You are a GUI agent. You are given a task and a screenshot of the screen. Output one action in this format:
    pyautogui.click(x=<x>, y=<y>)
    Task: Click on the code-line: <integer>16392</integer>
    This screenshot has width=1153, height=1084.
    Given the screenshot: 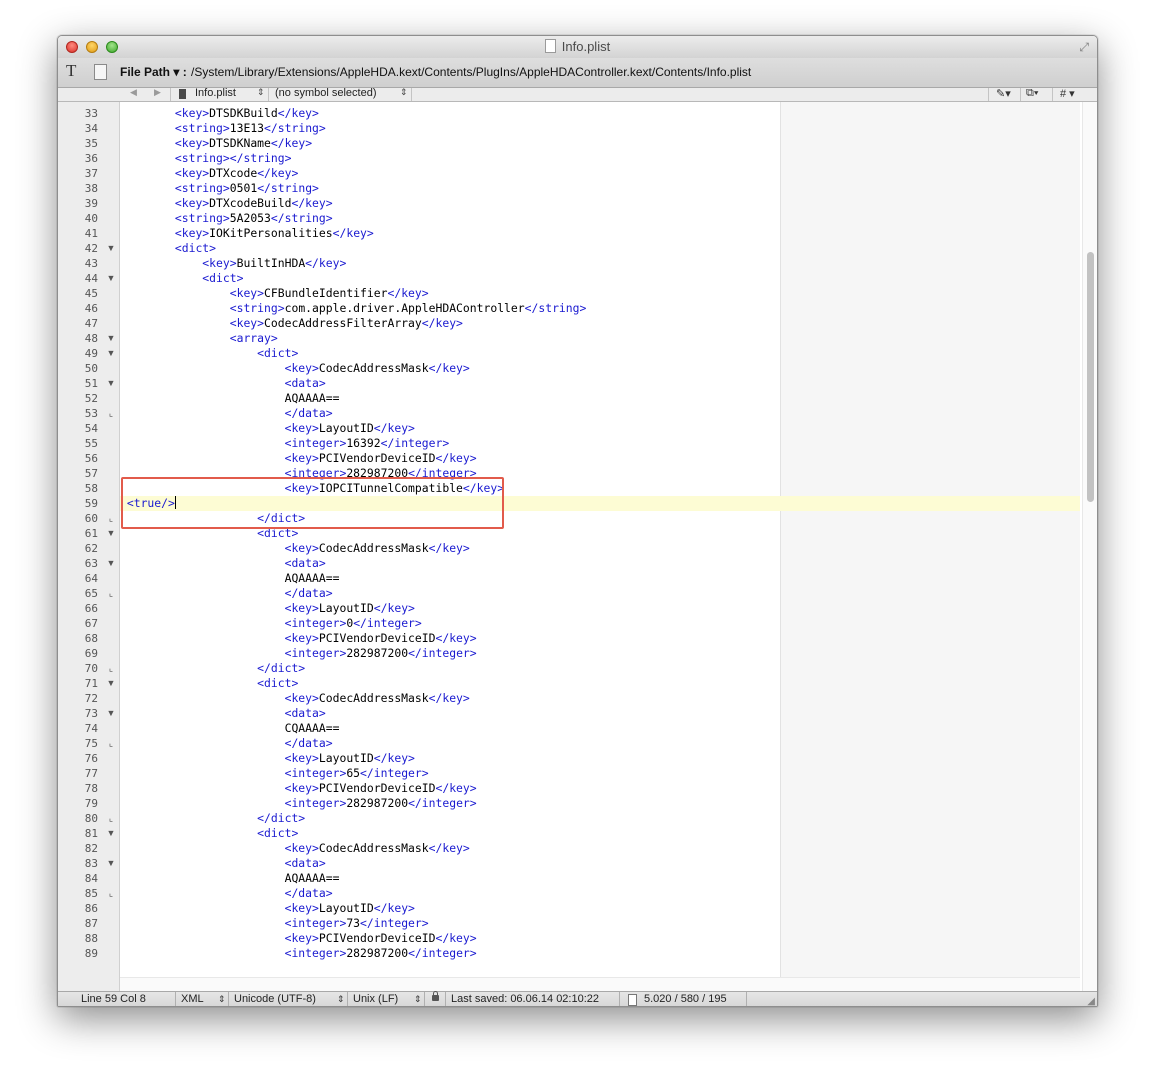 What is the action you would take?
    pyautogui.click(x=600, y=443)
    